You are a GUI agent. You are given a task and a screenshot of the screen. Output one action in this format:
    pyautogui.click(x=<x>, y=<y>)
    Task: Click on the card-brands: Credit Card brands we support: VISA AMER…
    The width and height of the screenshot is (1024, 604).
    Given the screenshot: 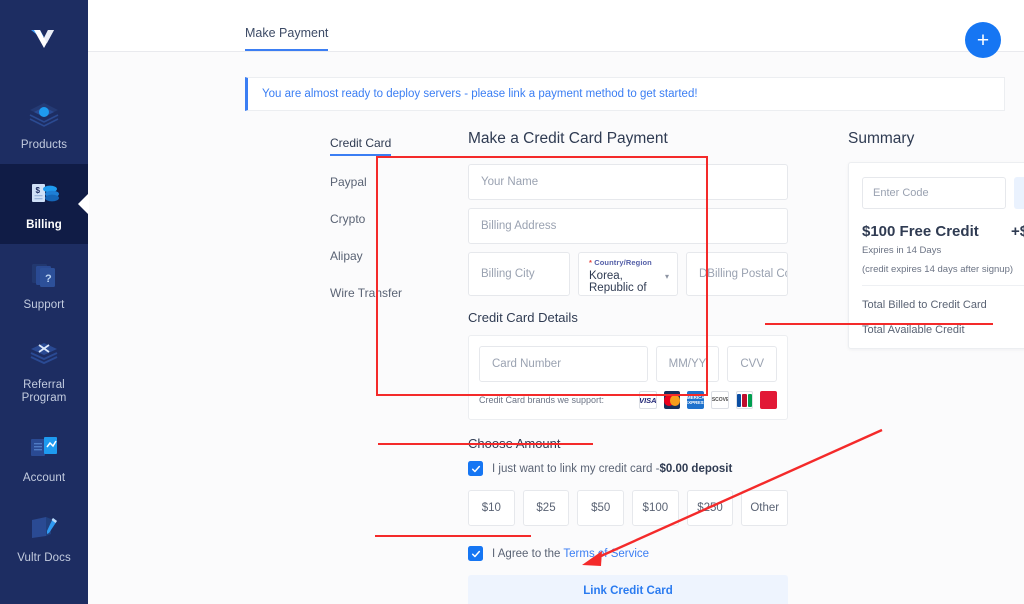 What is the action you would take?
    pyautogui.click(x=628, y=400)
    